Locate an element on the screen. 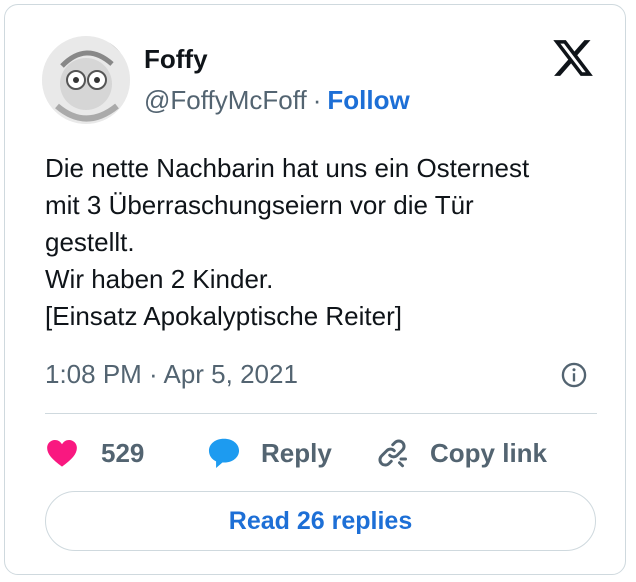 The image size is (636, 582). info-icon is located at coordinates (574, 375).